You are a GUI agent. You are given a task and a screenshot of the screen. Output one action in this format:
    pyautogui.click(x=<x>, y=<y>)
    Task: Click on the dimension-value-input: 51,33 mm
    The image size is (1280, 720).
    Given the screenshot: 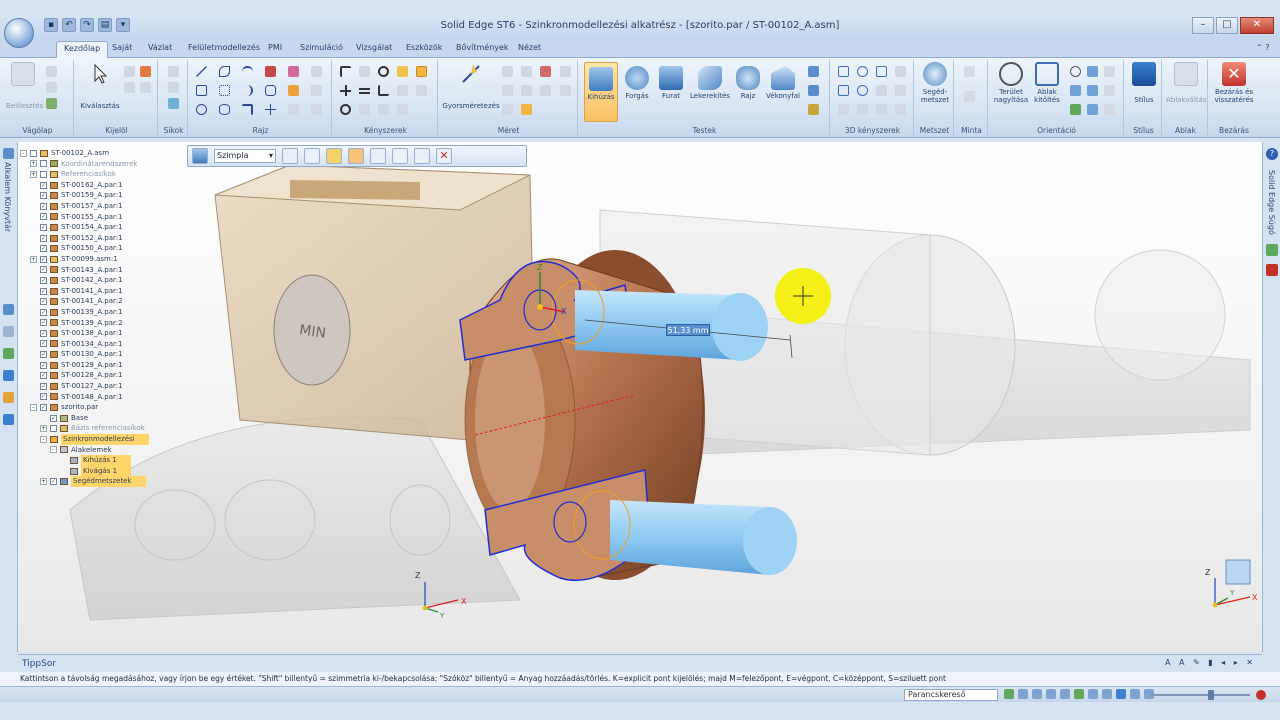 What is the action you would take?
    pyautogui.click(x=688, y=330)
    